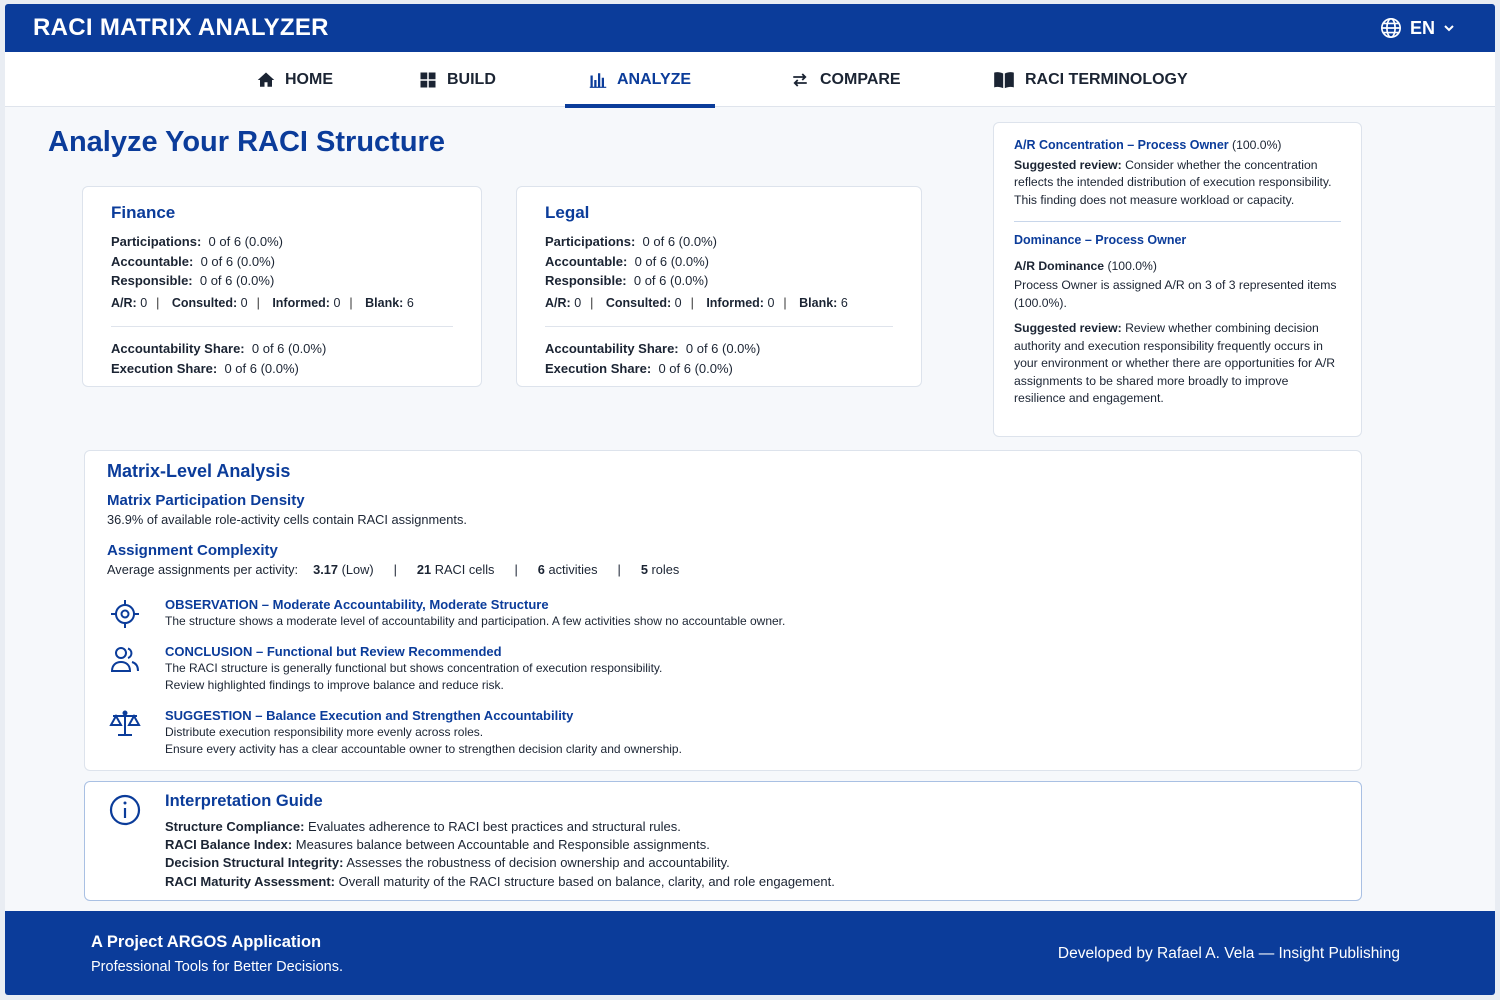  Describe the element at coordinates (750, 28) in the screenshot. I see `top-bar: RACI MATRIX ANALYZER EN` at that location.